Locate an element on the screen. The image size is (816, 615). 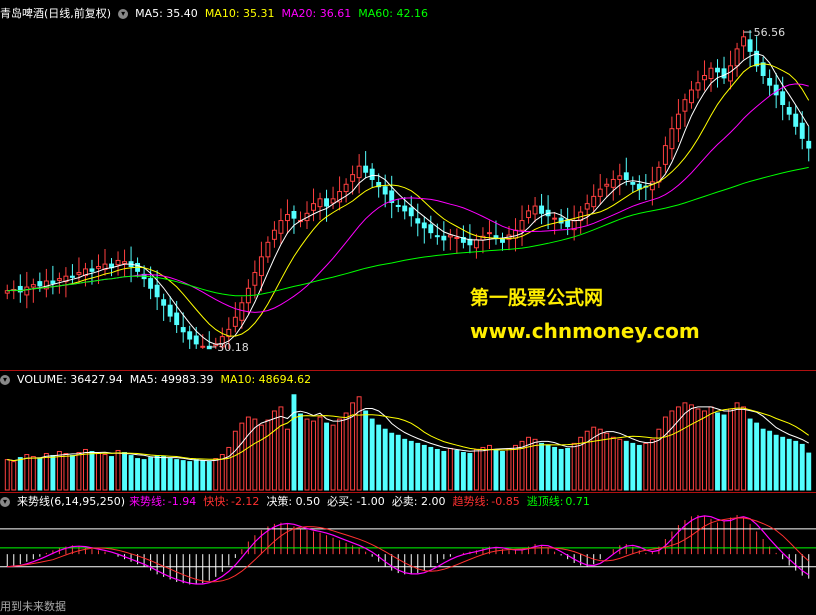
momentum-value: -0.85 is located at coordinates (505, 501).